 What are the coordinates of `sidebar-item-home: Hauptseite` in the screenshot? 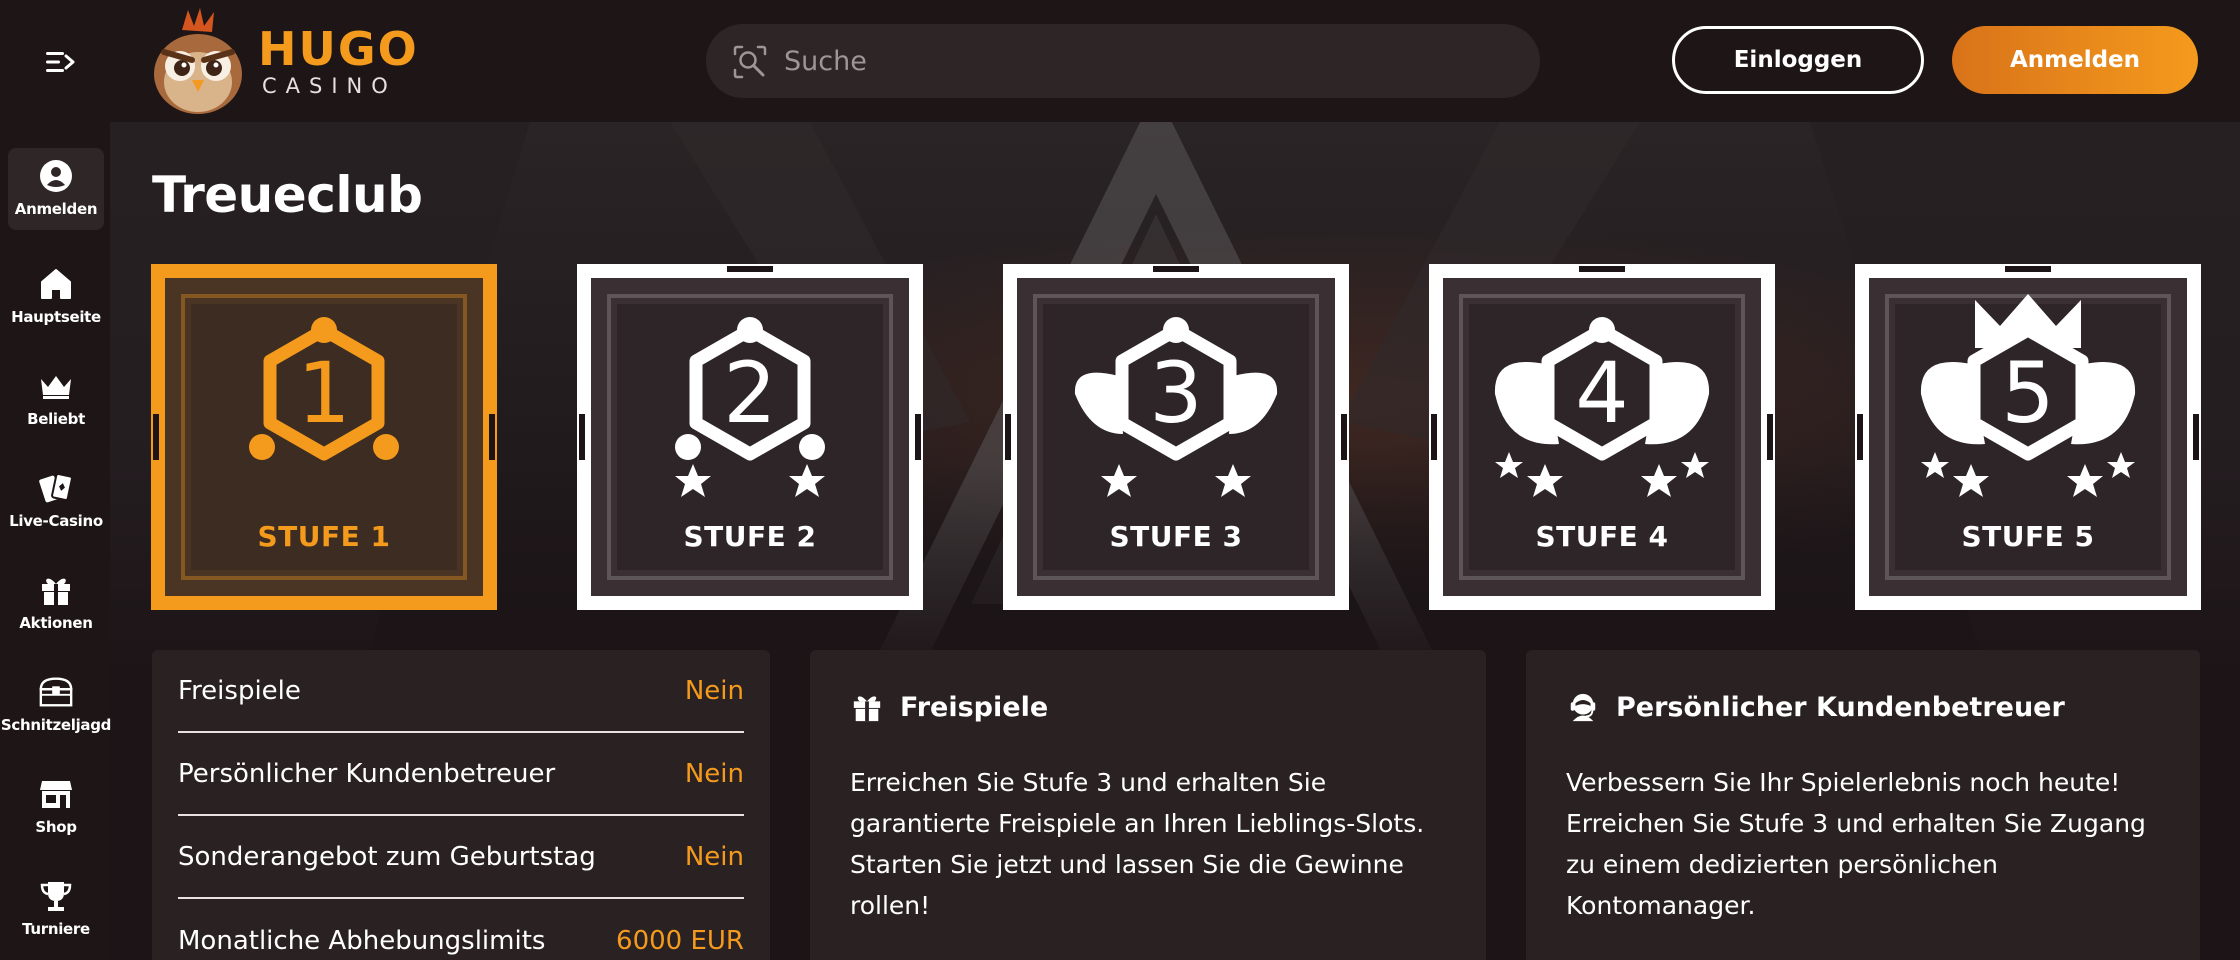 It's located at (56, 297).